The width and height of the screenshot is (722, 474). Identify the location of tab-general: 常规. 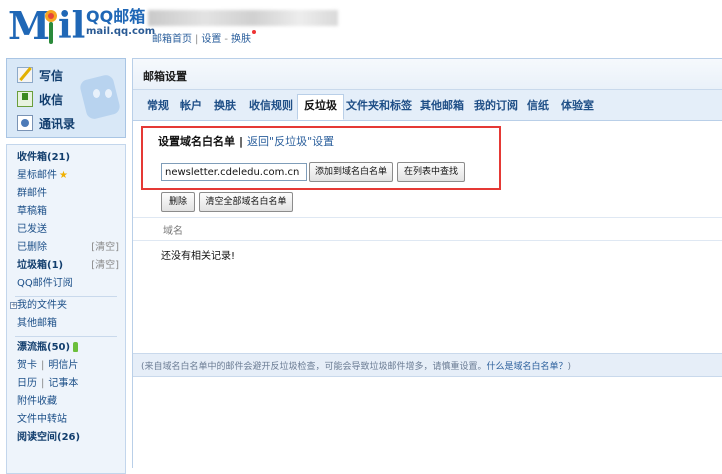
(158, 109).